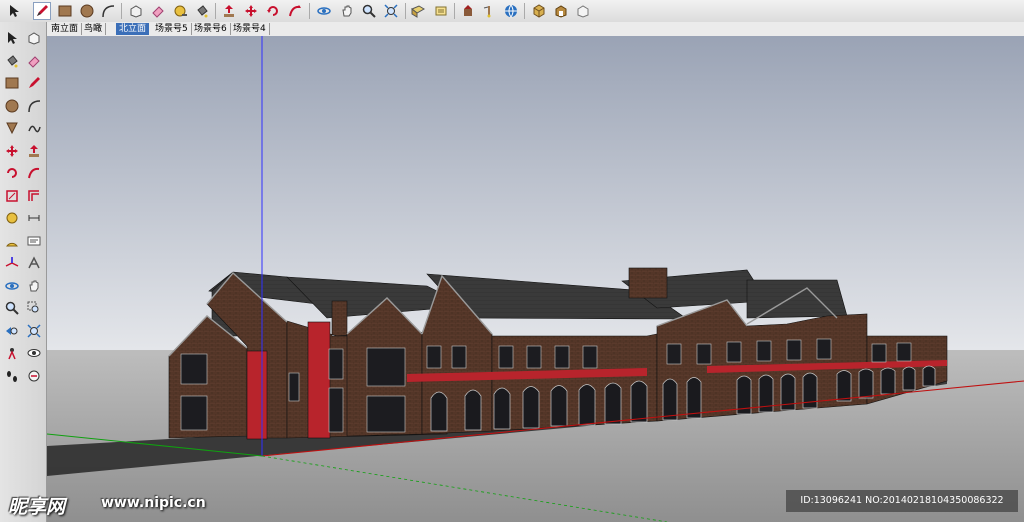 Image resolution: width=1024 pixels, height=522 pixels. What do you see at coordinates (34, 241) in the screenshot?
I see `text-icon` at bounding box center [34, 241].